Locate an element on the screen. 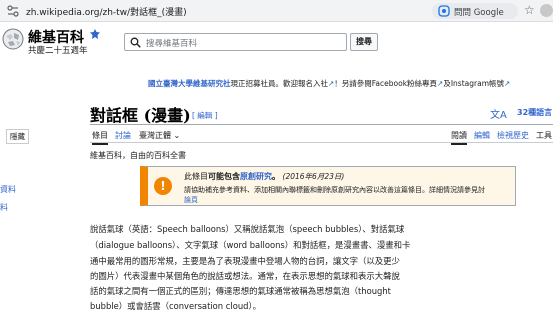 The width and height of the screenshot is (553, 314). external-link-icon: ↗ is located at coordinates (507, 83).